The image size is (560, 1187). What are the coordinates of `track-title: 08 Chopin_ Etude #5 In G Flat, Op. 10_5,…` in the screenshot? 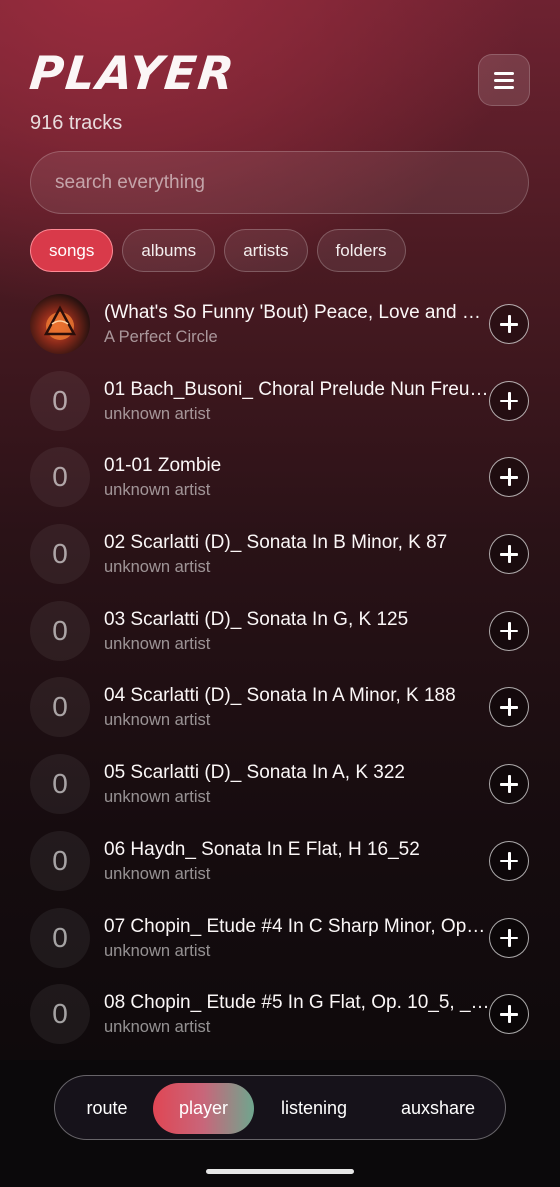 It's located at (297, 1003).